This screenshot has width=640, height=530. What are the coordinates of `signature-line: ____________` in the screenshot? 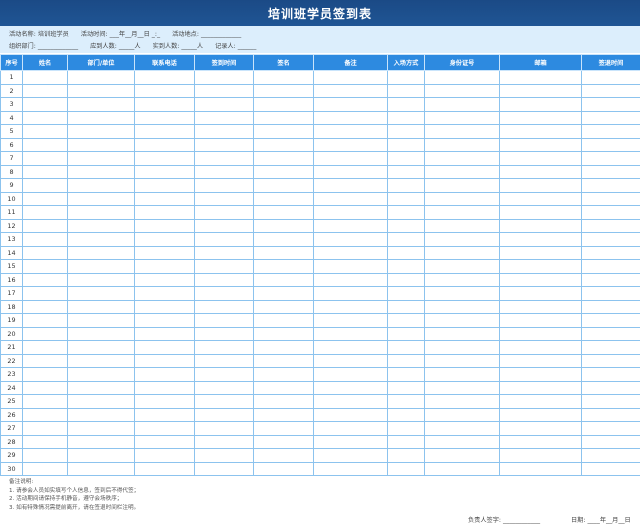 It's located at (521, 520).